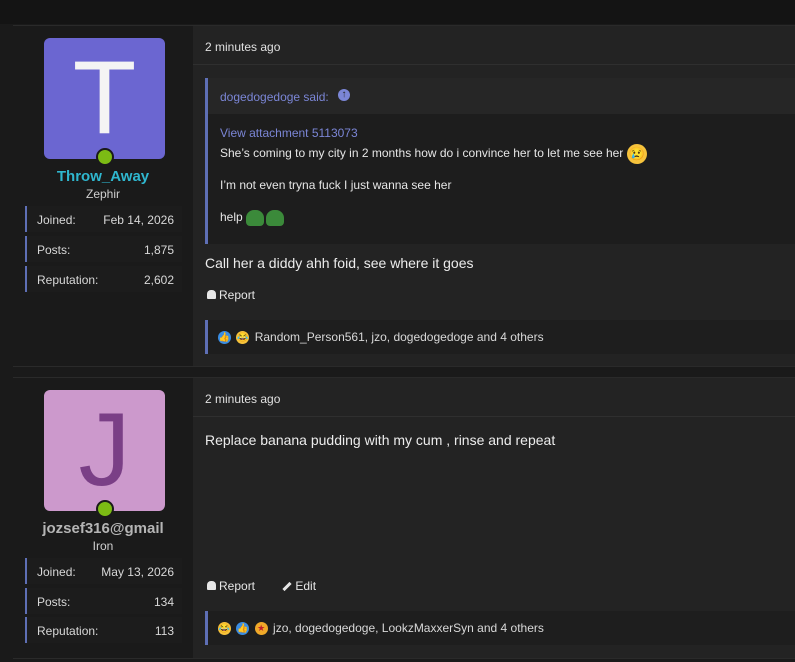  What do you see at coordinates (103, 176) in the screenshot?
I see `username: Throw_Away` at bounding box center [103, 176].